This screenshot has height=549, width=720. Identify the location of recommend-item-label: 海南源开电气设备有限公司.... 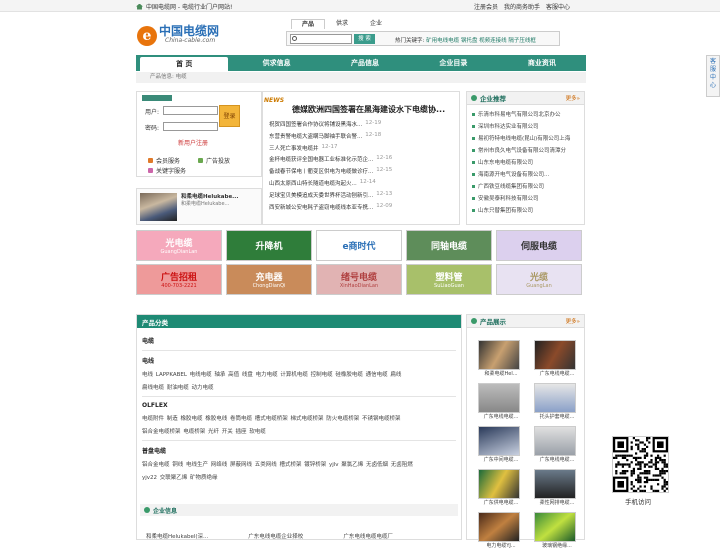
(513, 174).